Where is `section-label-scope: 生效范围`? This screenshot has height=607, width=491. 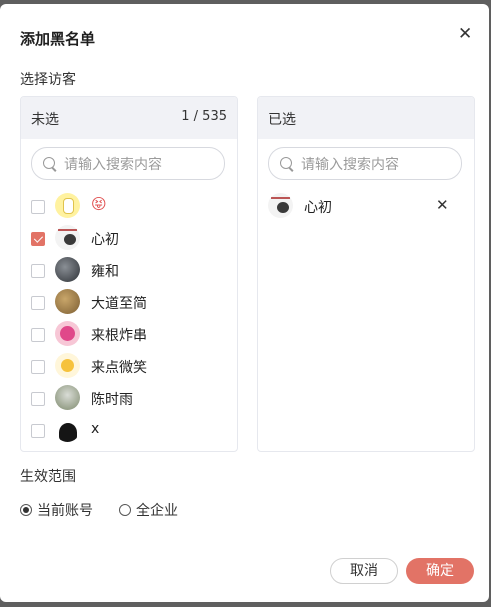 section-label-scope: 生效范围 is located at coordinates (48, 477).